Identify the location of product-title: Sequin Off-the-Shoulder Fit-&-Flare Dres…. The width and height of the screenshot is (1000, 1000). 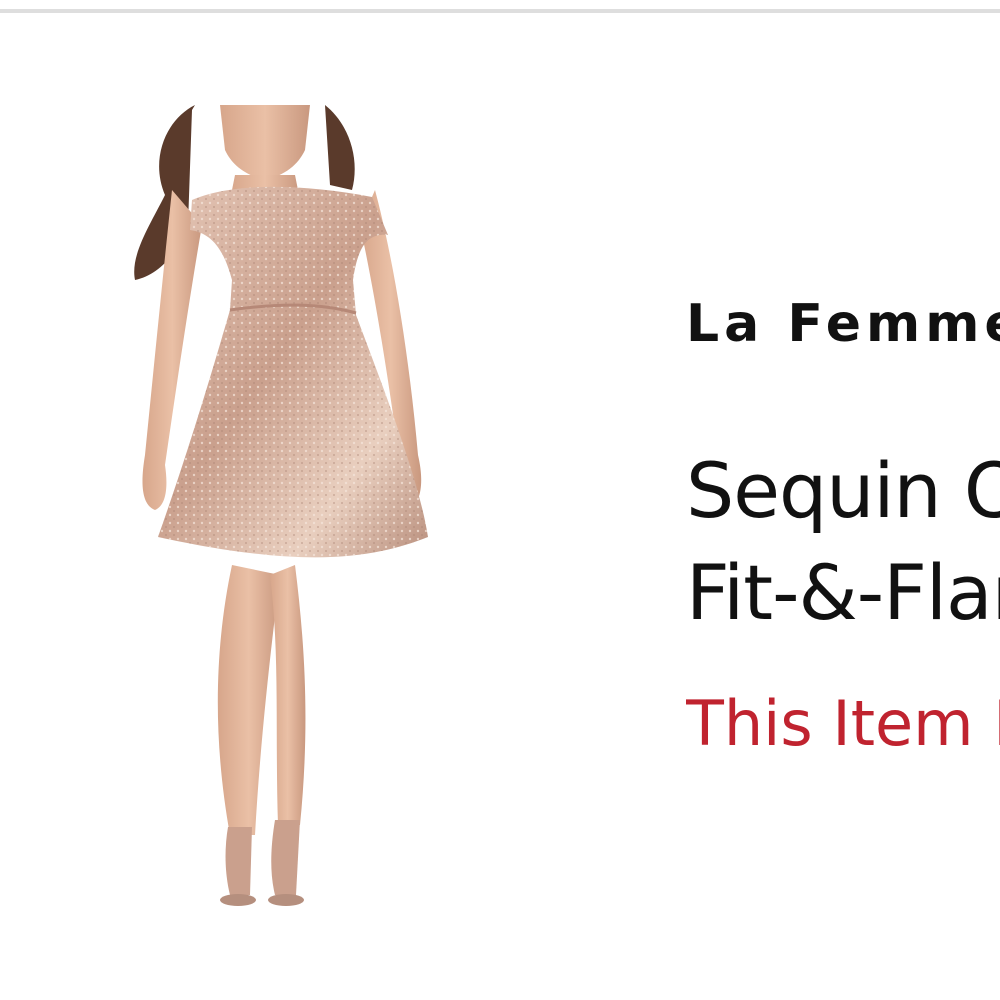
(843, 542).